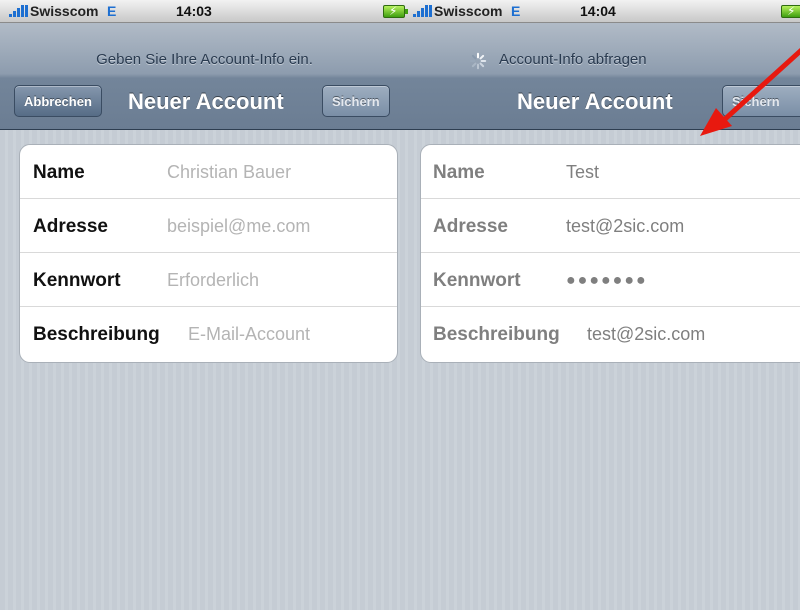 The width and height of the screenshot is (800, 610). I want to click on description-field: E-Mail-Account, so click(249, 334).